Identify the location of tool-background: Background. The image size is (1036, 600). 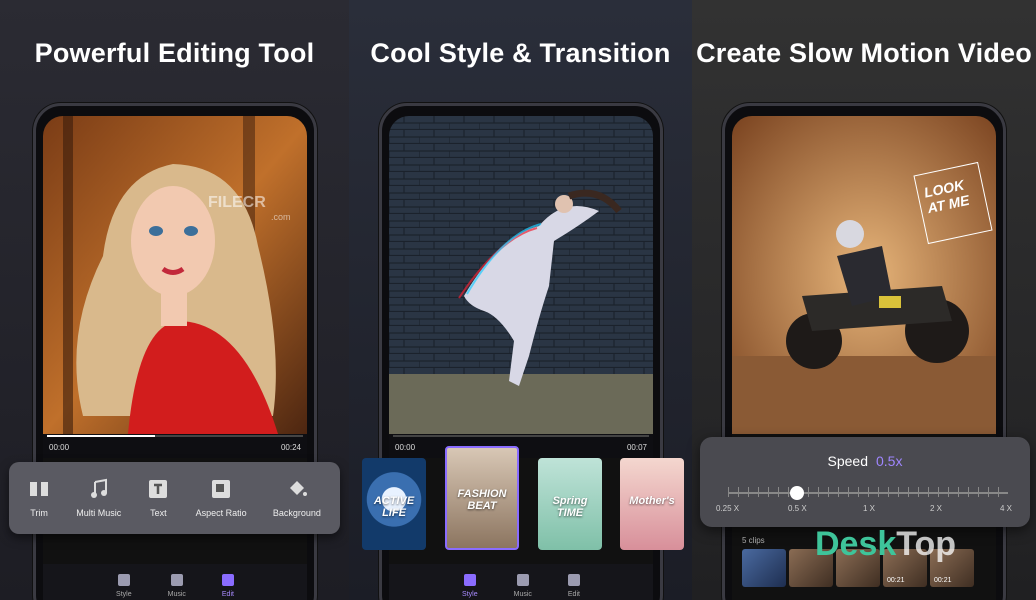
(297, 498).